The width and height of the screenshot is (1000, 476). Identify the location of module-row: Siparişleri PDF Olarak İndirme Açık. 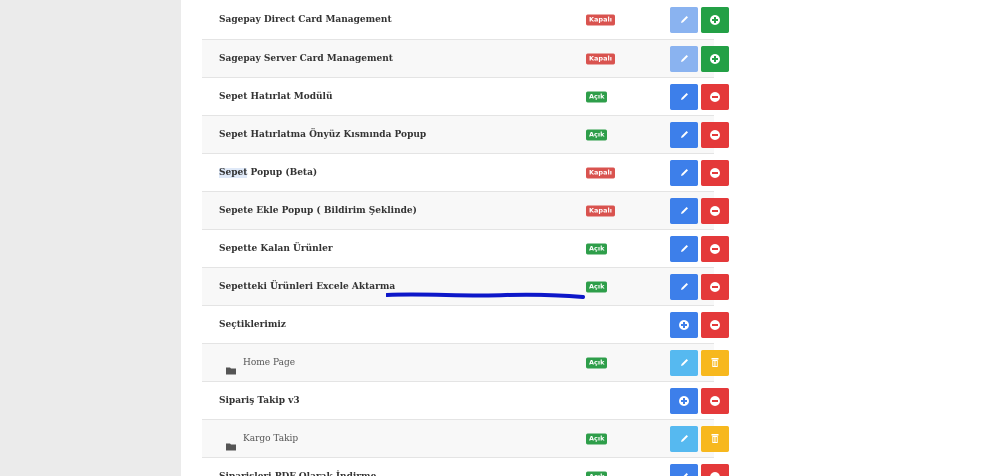
(465, 467).